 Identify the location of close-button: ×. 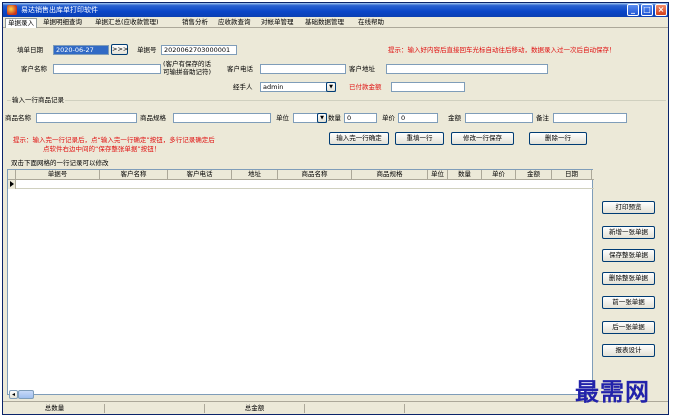
(661, 10).